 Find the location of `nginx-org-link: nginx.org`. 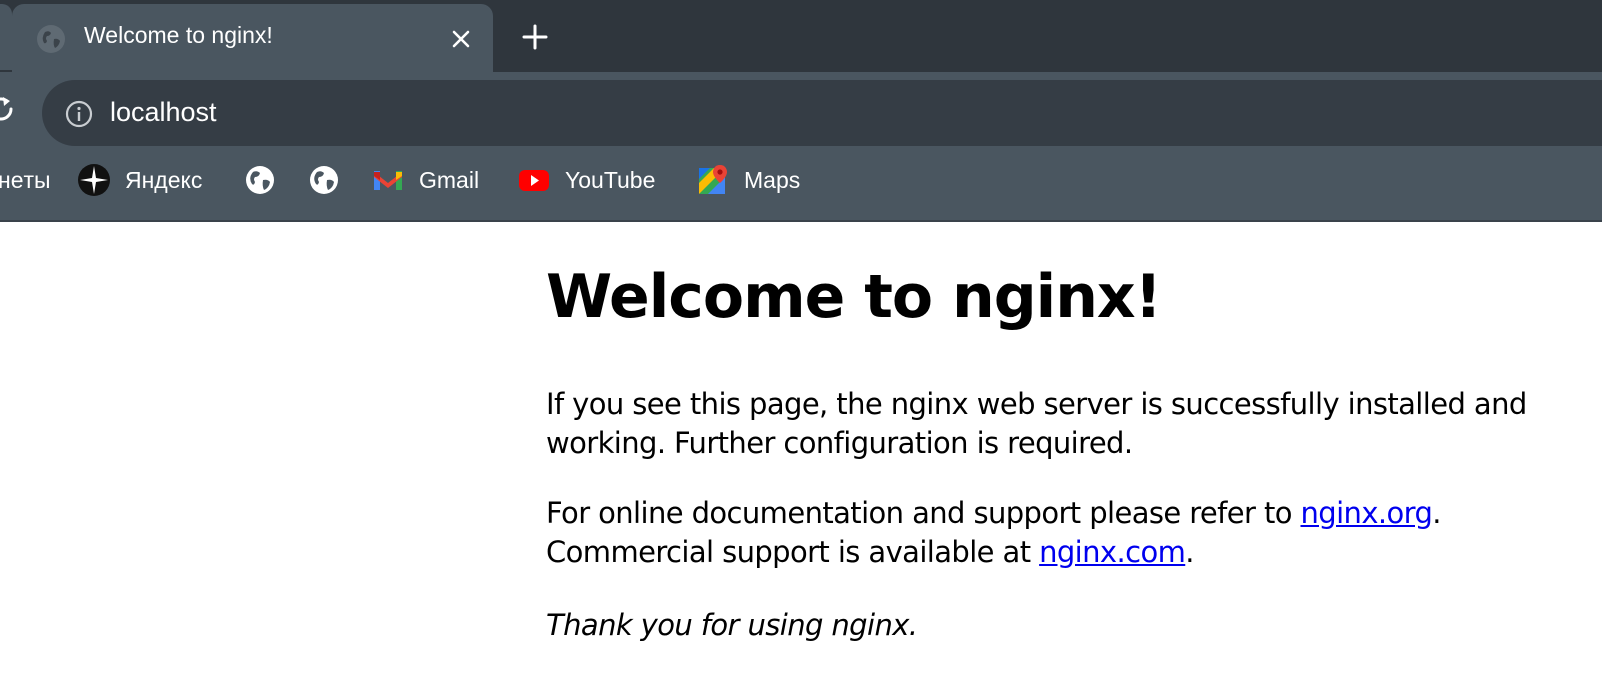

nginx-org-link: nginx.org is located at coordinates (1367, 513).